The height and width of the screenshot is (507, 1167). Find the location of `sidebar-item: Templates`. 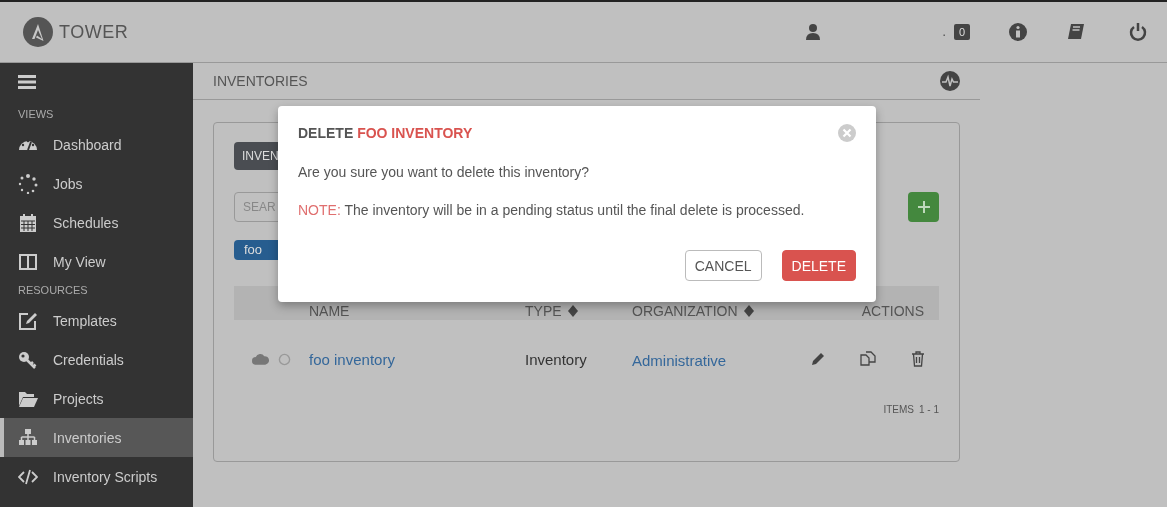

sidebar-item: Templates is located at coordinates (96, 320).